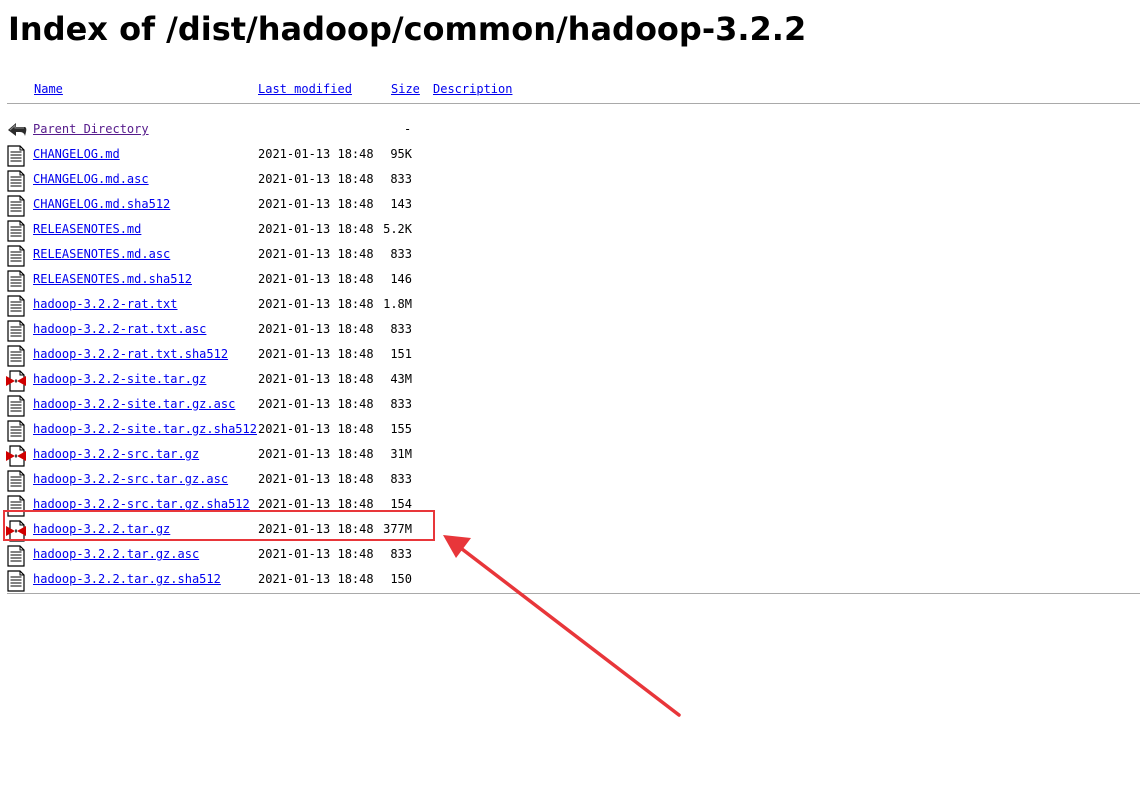 The height and width of the screenshot is (807, 1140). I want to click on file-row: CHANGELOG.md 2021-01-13 18:48 95K, so click(570, 162).